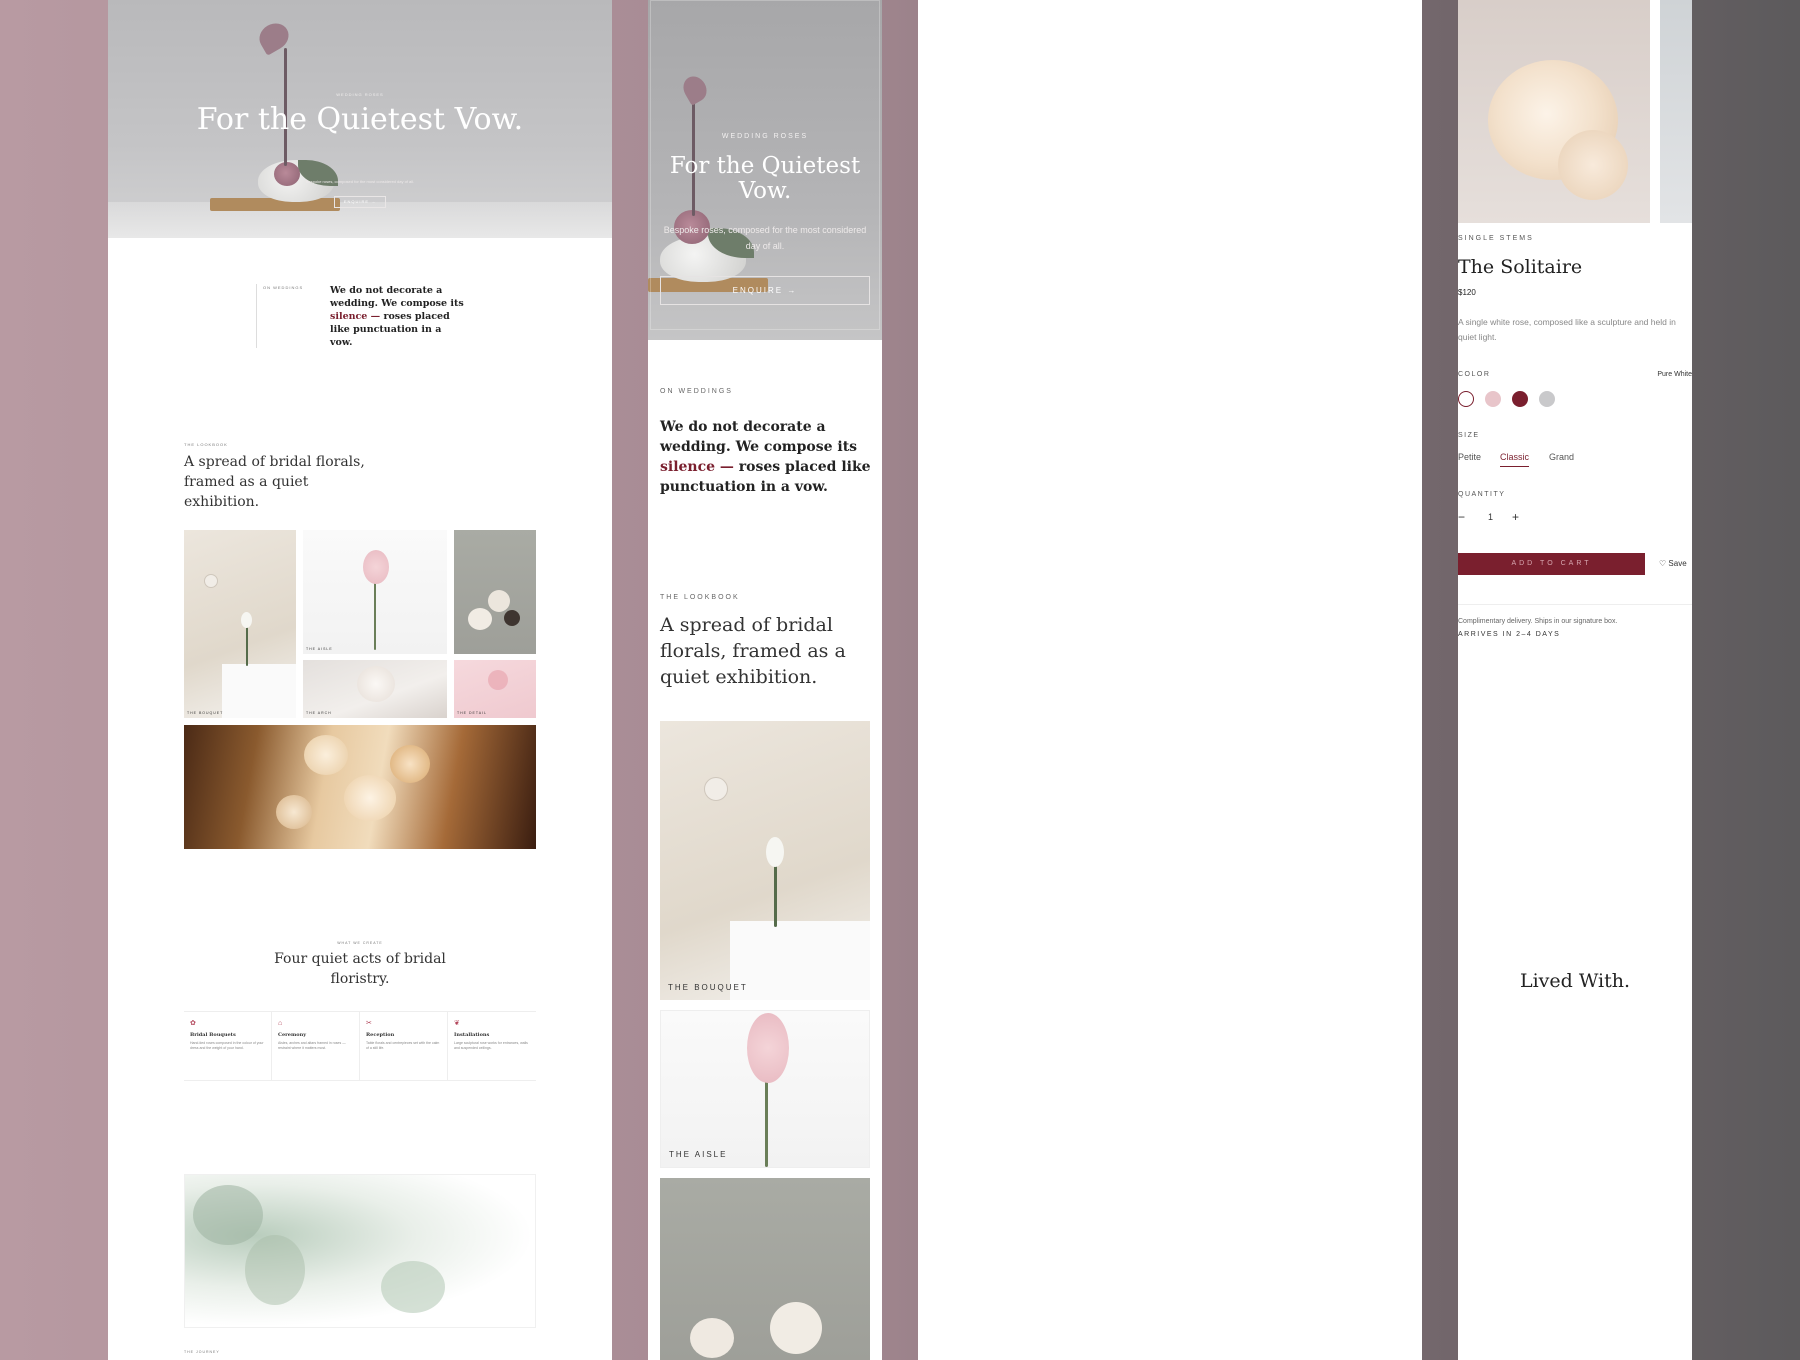  What do you see at coordinates (375, 689) in the screenshot?
I see `lookbook-photo-arch: THE ARCH` at bounding box center [375, 689].